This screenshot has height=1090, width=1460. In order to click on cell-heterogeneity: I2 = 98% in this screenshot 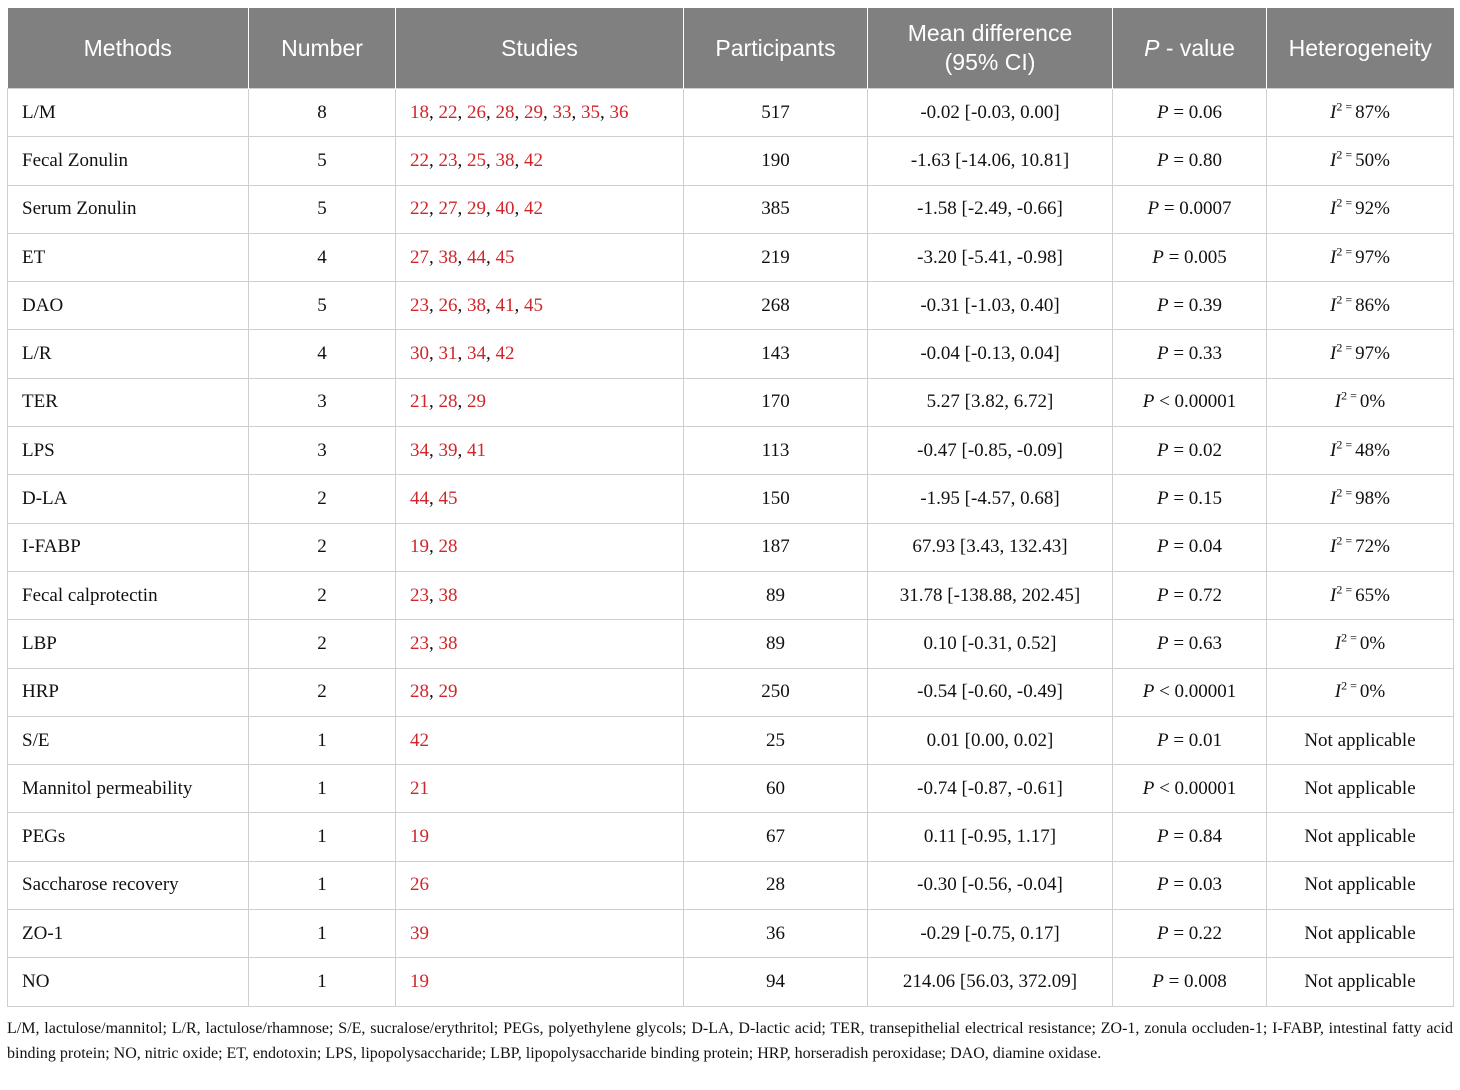, I will do `click(1360, 499)`.